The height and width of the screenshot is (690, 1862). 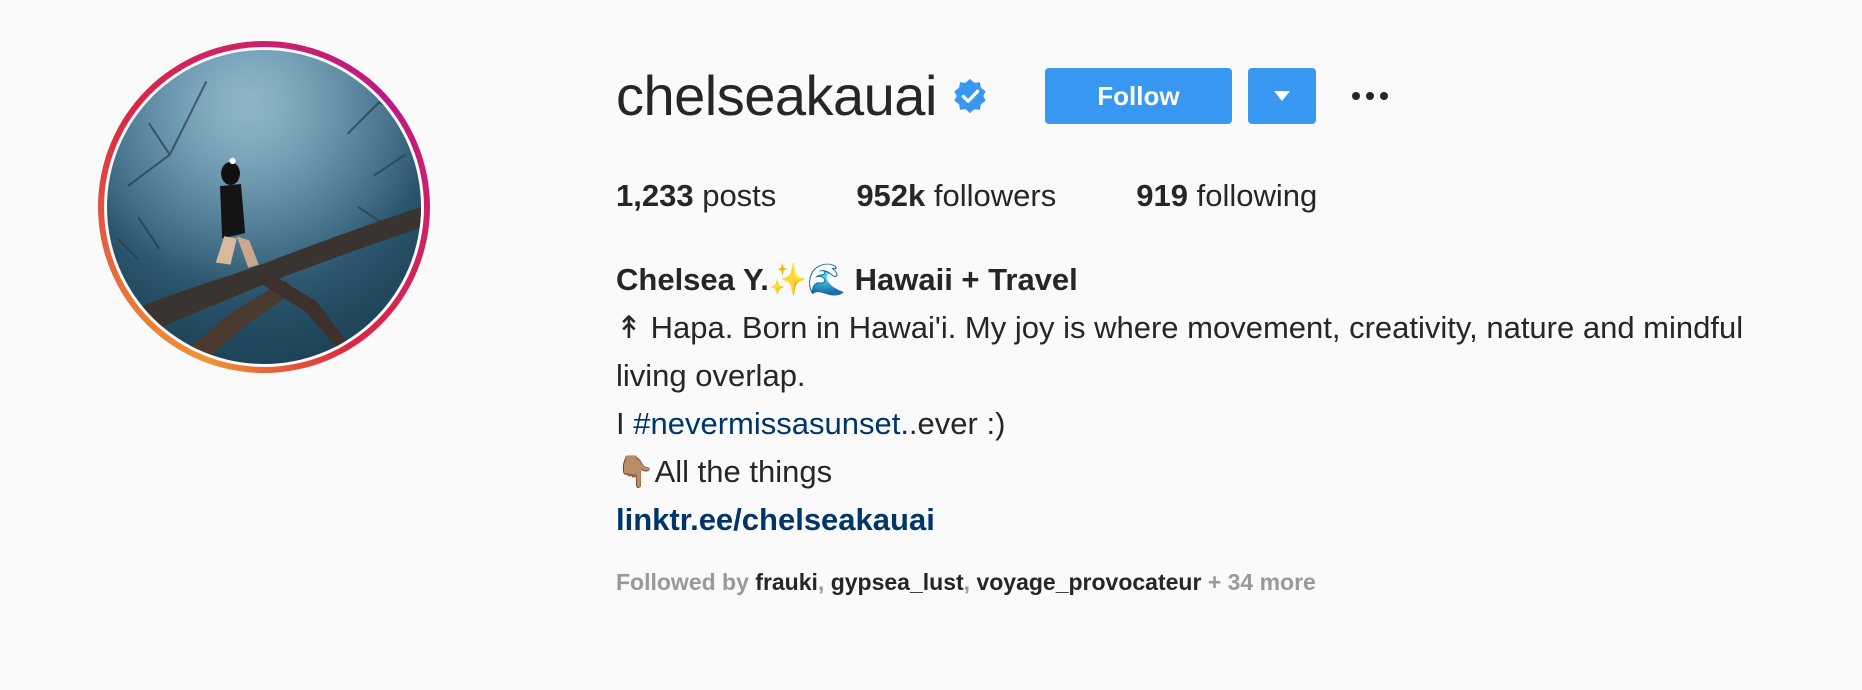 What do you see at coordinates (682, 582) in the screenshot?
I see `followed-by-label: Followed by` at bounding box center [682, 582].